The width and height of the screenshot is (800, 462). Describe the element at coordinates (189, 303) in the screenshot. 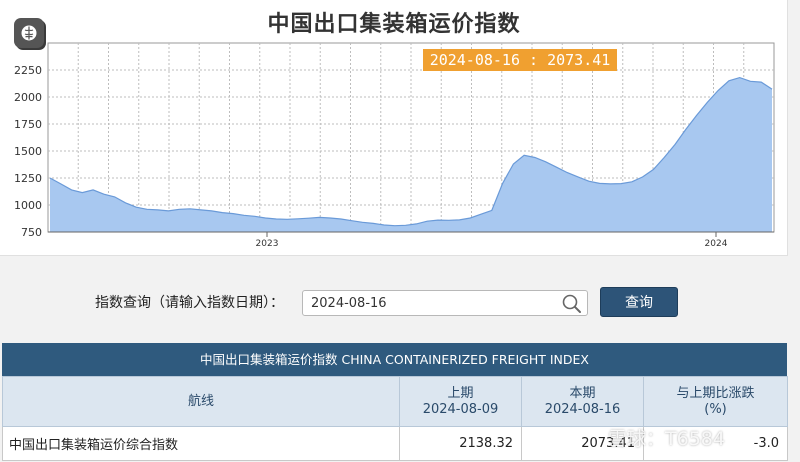

I see `search-label: 指数查询（请输入指数日期）：` at that location.